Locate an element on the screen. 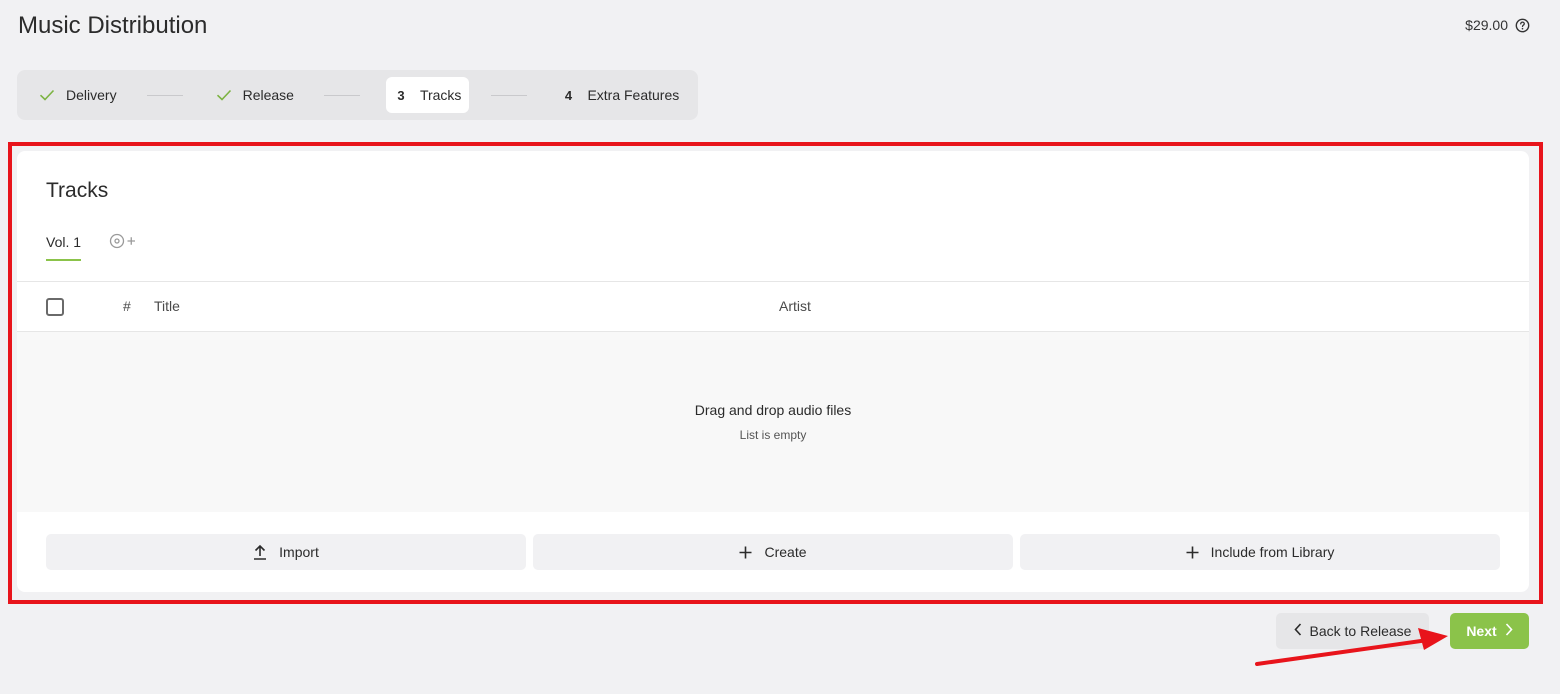 The image size is (1560, 694). chevron-left-icon is located at coordinates (1297, 631).